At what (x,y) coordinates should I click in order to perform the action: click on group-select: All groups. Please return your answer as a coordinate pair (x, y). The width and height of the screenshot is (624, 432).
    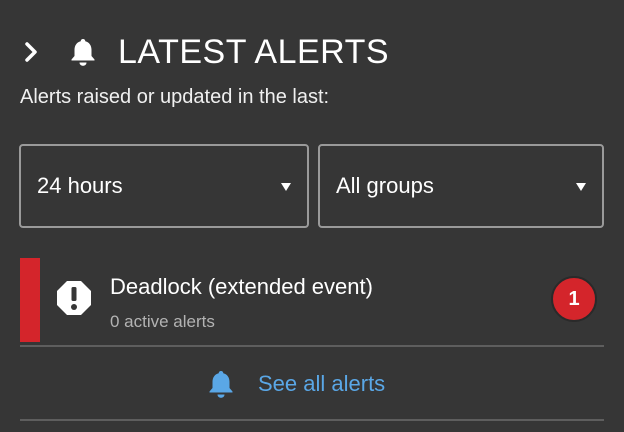
    Looking at the image, I should click on (461, 186).